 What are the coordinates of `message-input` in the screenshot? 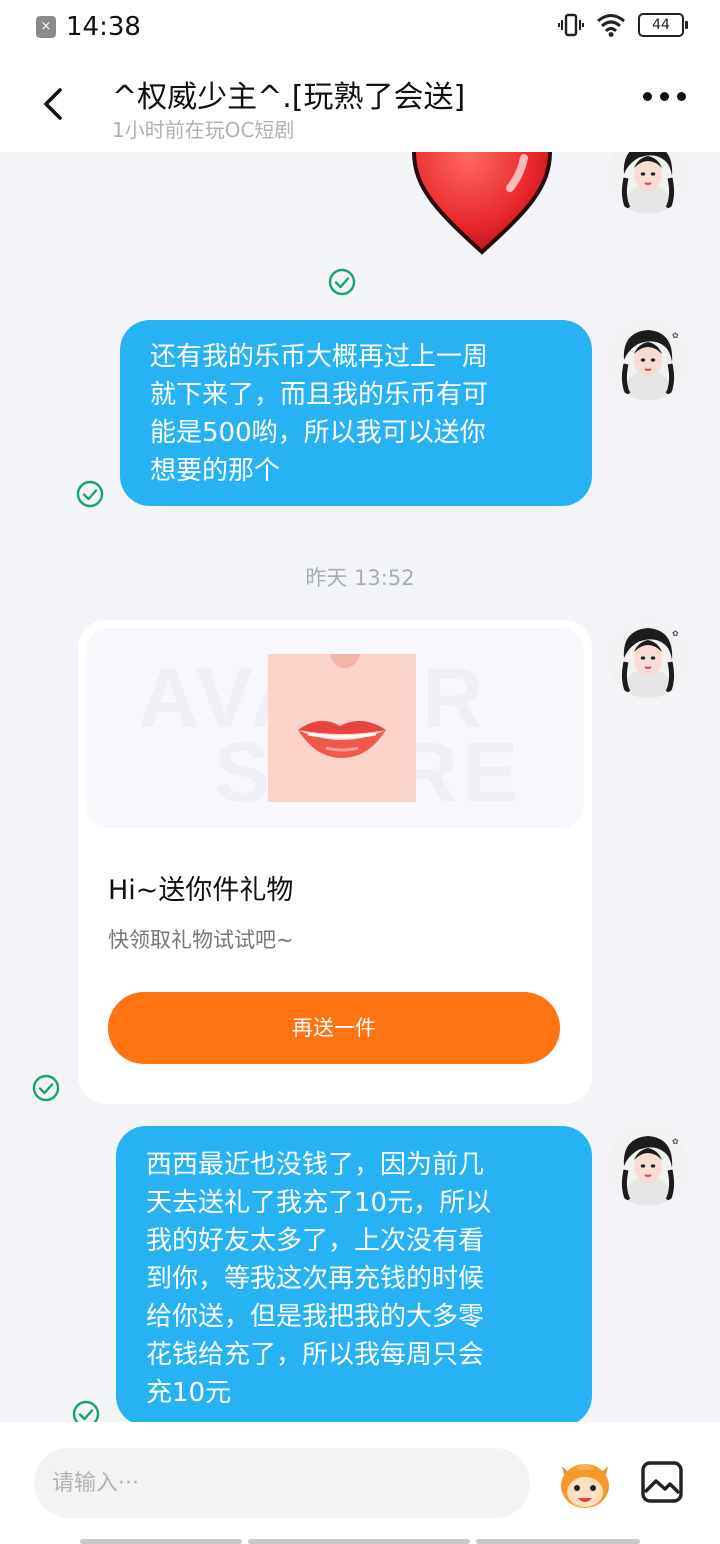 It's located at (282, 1483).